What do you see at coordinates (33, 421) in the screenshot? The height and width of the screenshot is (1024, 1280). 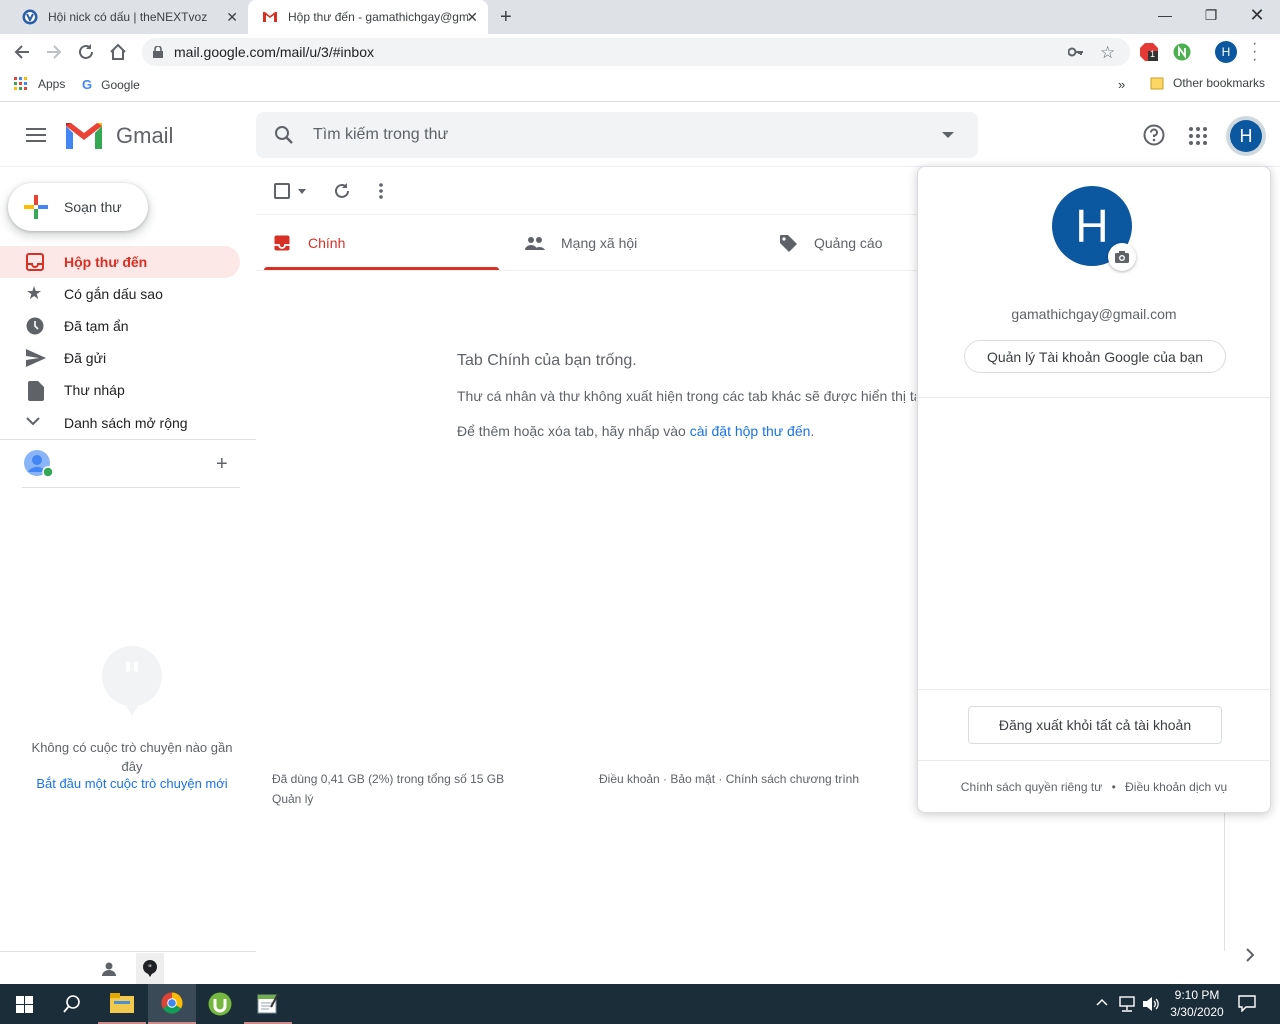 I see `chevron-down-icon` at bounding box center [33, 421].